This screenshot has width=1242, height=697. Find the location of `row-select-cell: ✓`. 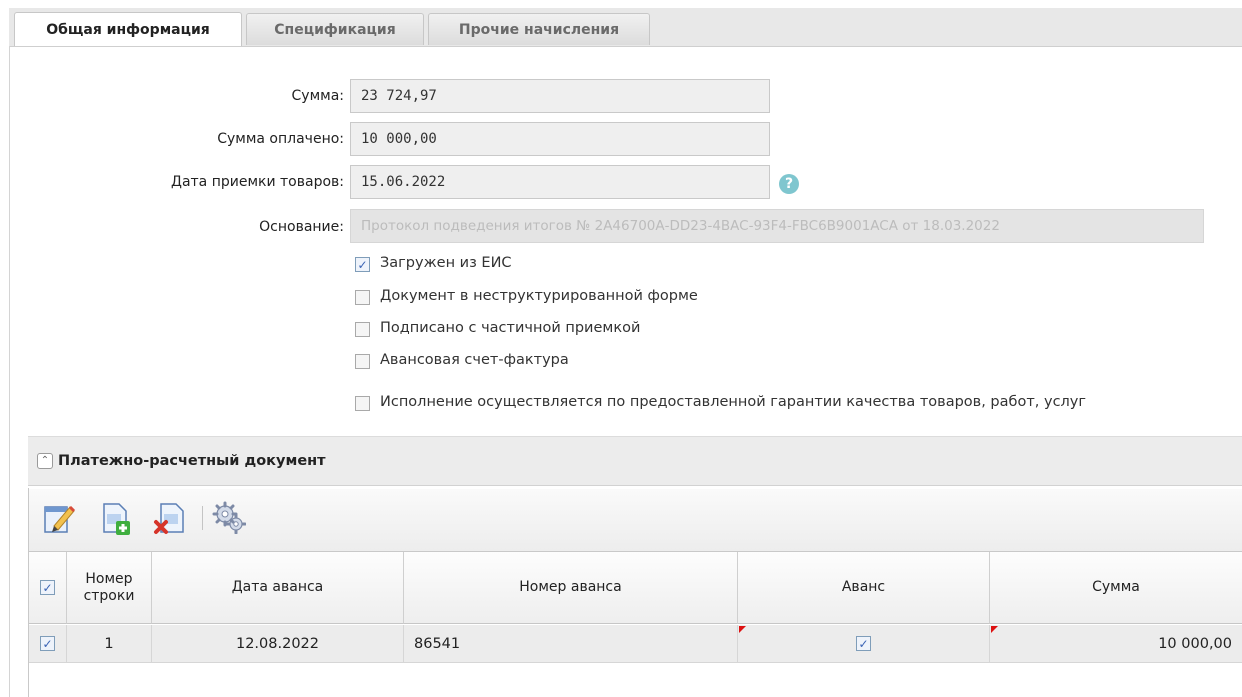

row-select-cell: ✓ is located at coordinates (48, 644).